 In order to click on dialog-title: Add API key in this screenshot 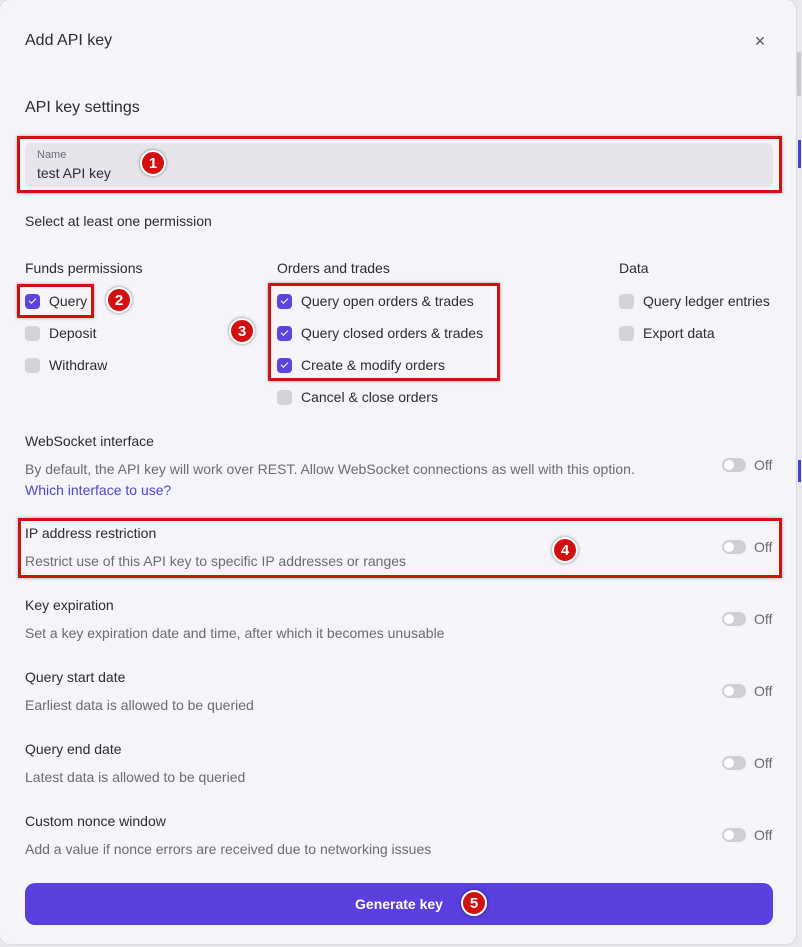, I will do `click(69, 40)`.